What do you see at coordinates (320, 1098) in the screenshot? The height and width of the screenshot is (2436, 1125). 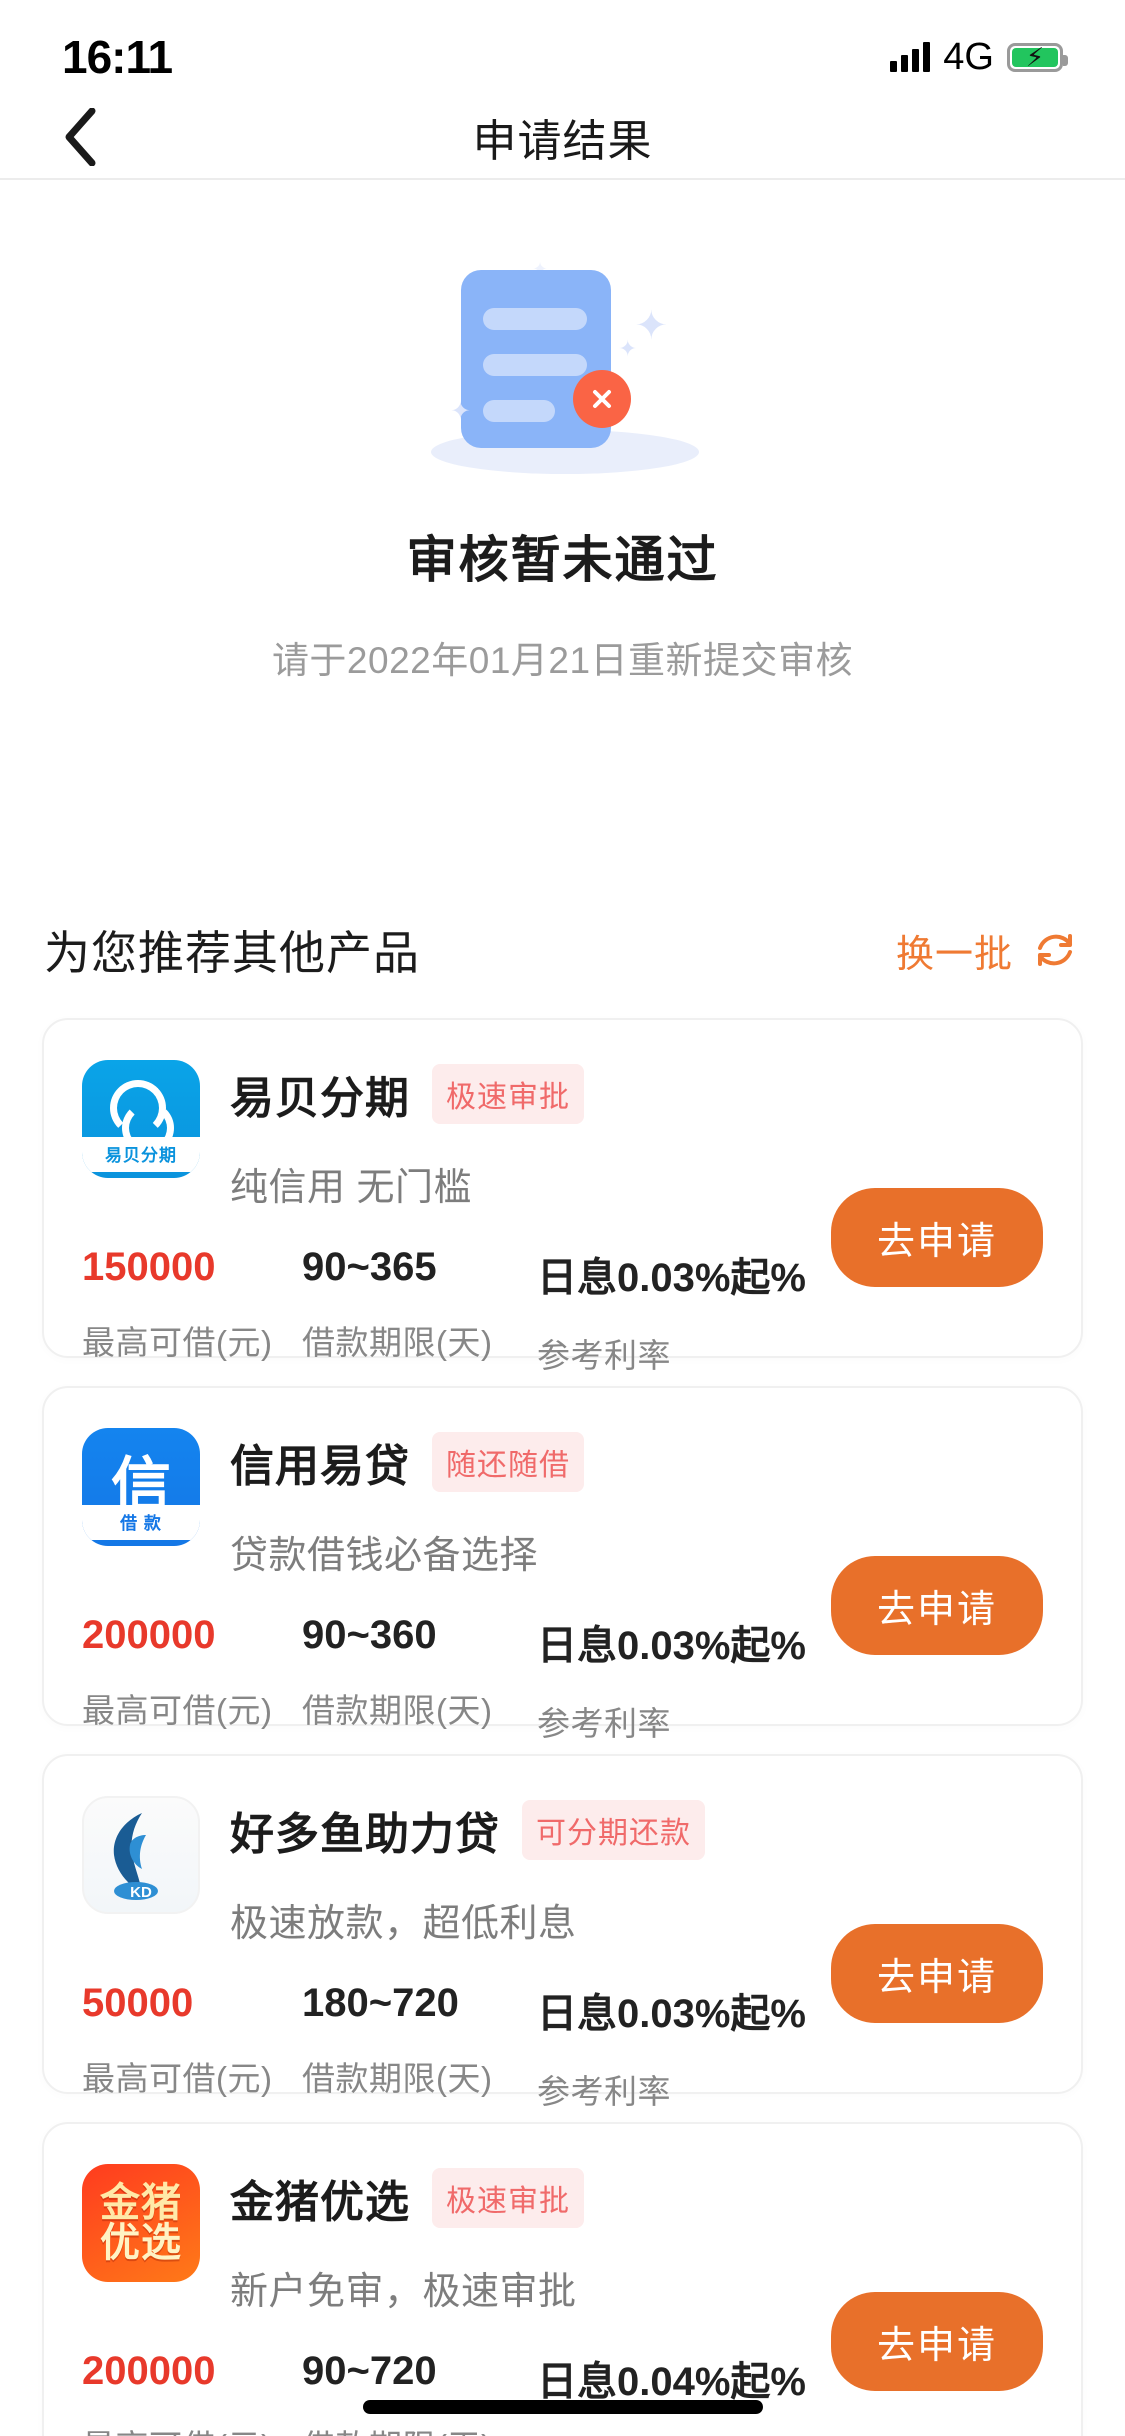 I see `product-name: 易贝分期` at bounding box center [320, 1098].